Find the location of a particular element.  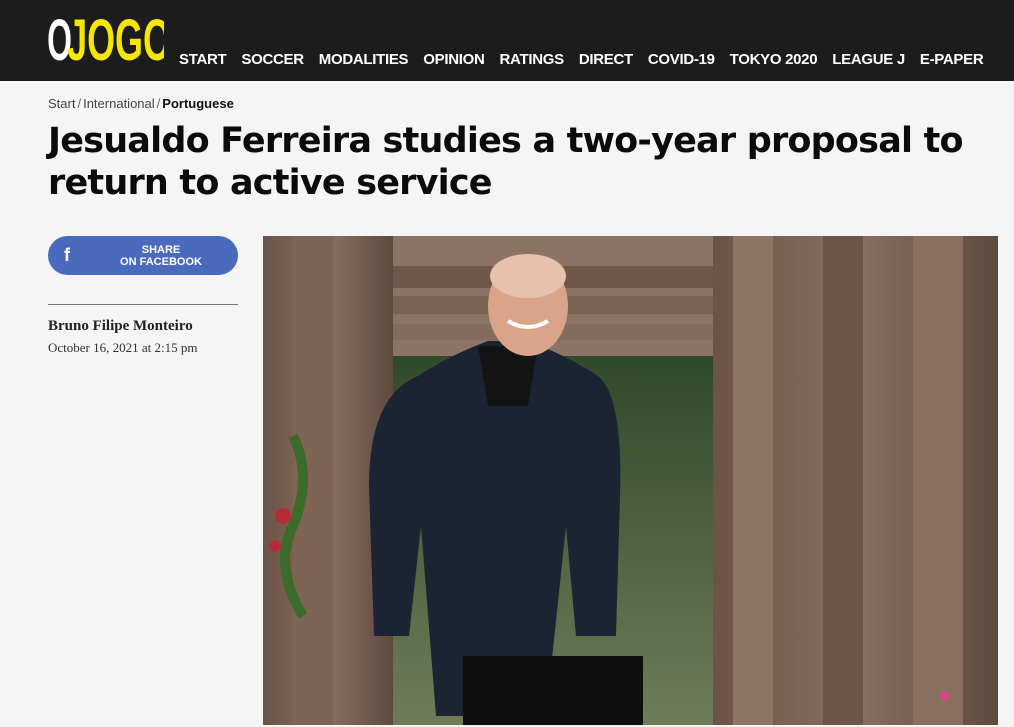

author-divider is located at coordinates (143, 304).